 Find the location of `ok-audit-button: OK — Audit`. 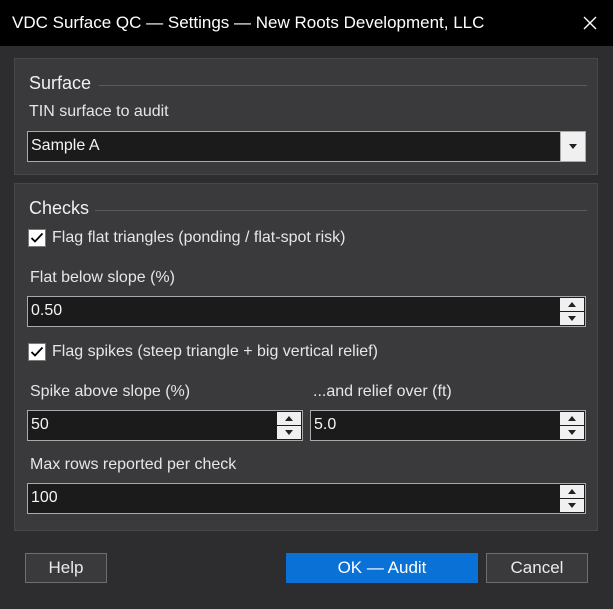

ok-audit-button: OK — Audit is located at coordinates (382, 568).